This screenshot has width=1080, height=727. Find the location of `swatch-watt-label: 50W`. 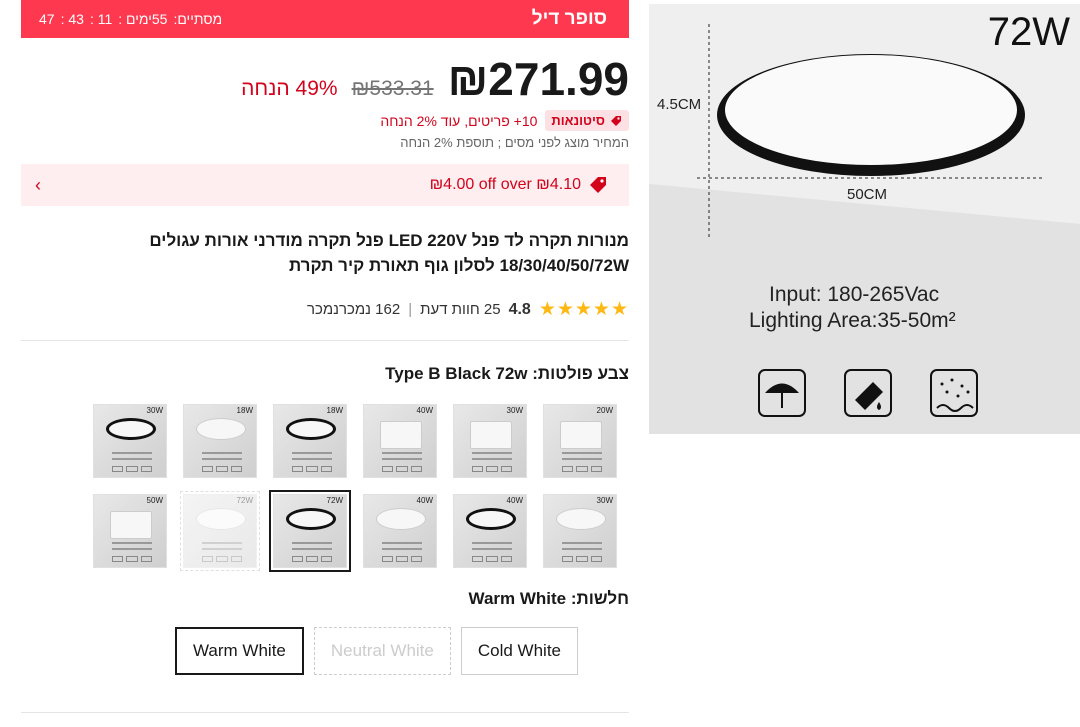

swatch-watt-label: 50W is located at coordinates (154, 500).